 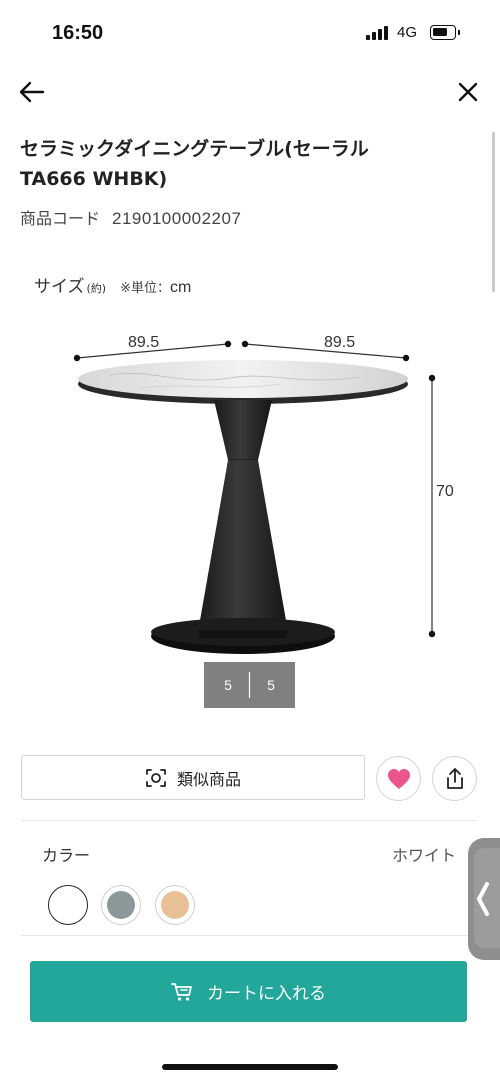 I want to click on size-label: サイズ, so click(x=59, y=287).